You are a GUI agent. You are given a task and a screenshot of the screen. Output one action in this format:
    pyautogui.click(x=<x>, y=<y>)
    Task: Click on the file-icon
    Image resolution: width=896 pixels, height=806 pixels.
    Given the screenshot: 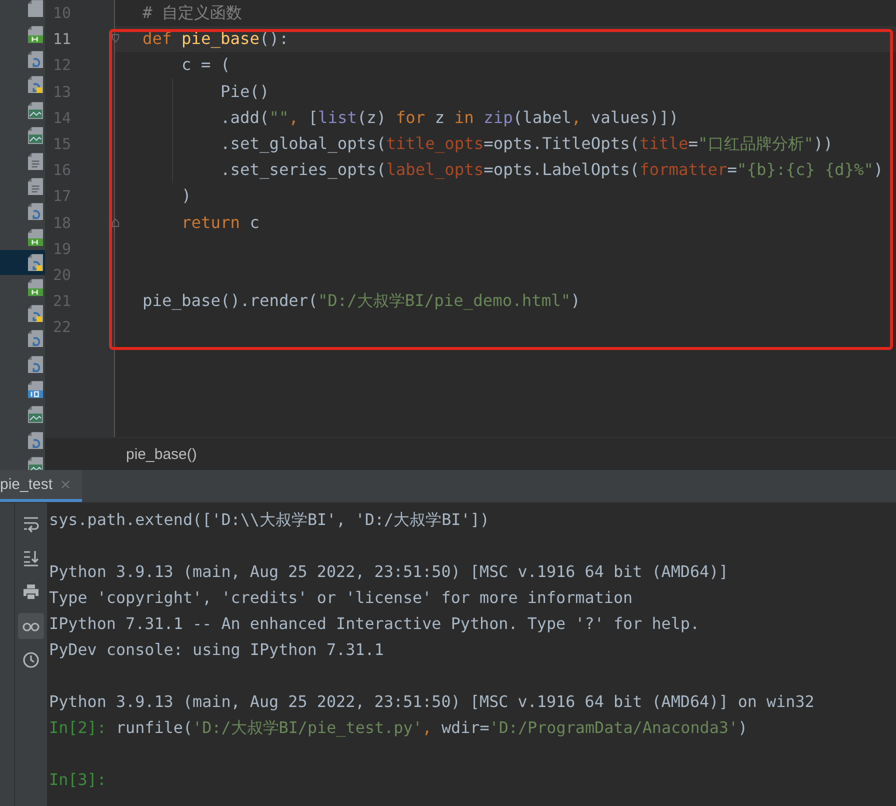 What is the action you would take?
    pyautogui.click(x=35, y=9)
    